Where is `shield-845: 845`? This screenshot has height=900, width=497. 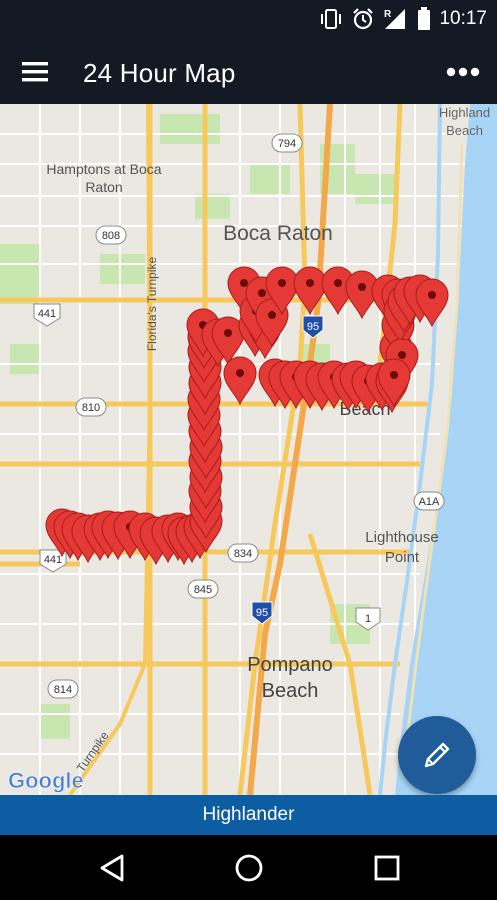
shield-845: 845 is located at coordinates (203, 589).